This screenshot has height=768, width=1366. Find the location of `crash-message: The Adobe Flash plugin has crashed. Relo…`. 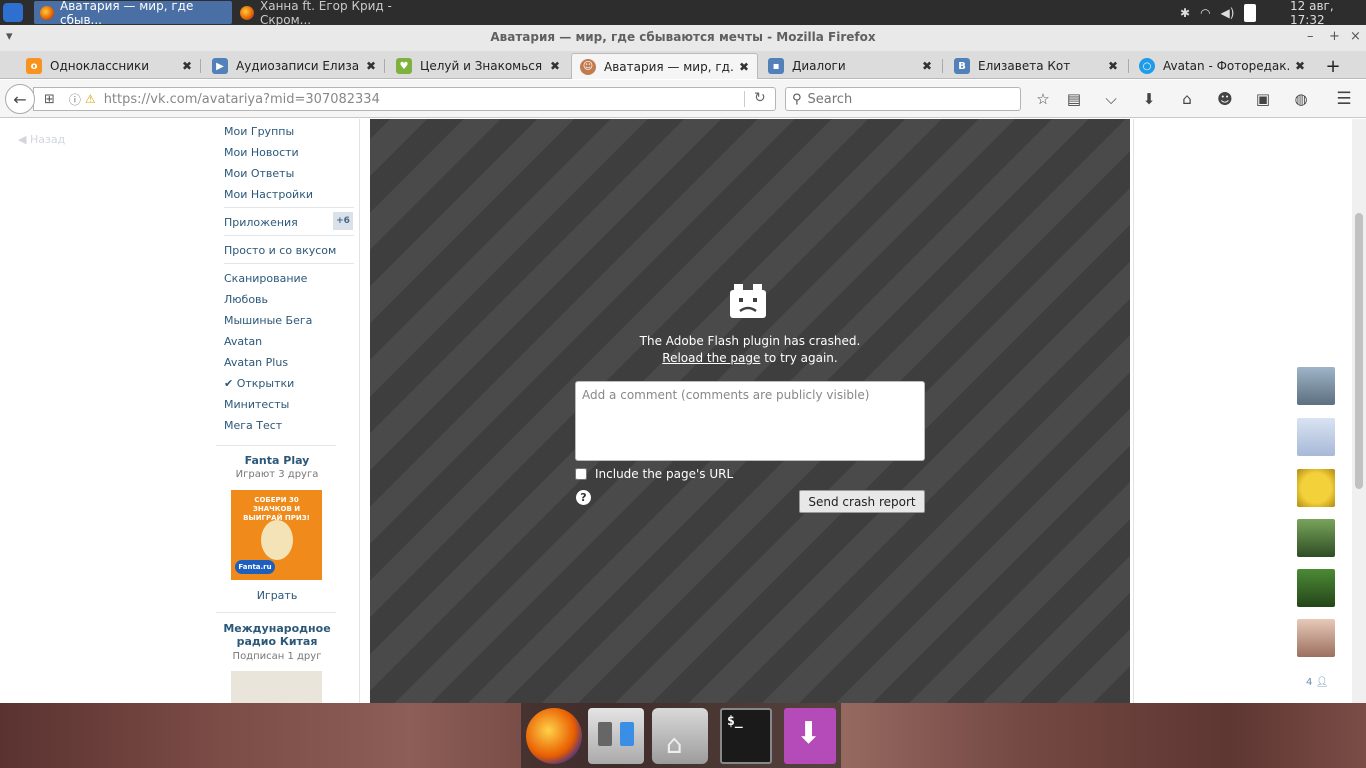

crash-message: The Adobe Flash plugin has crashed. Relo… is located at coordinates (750, 350).